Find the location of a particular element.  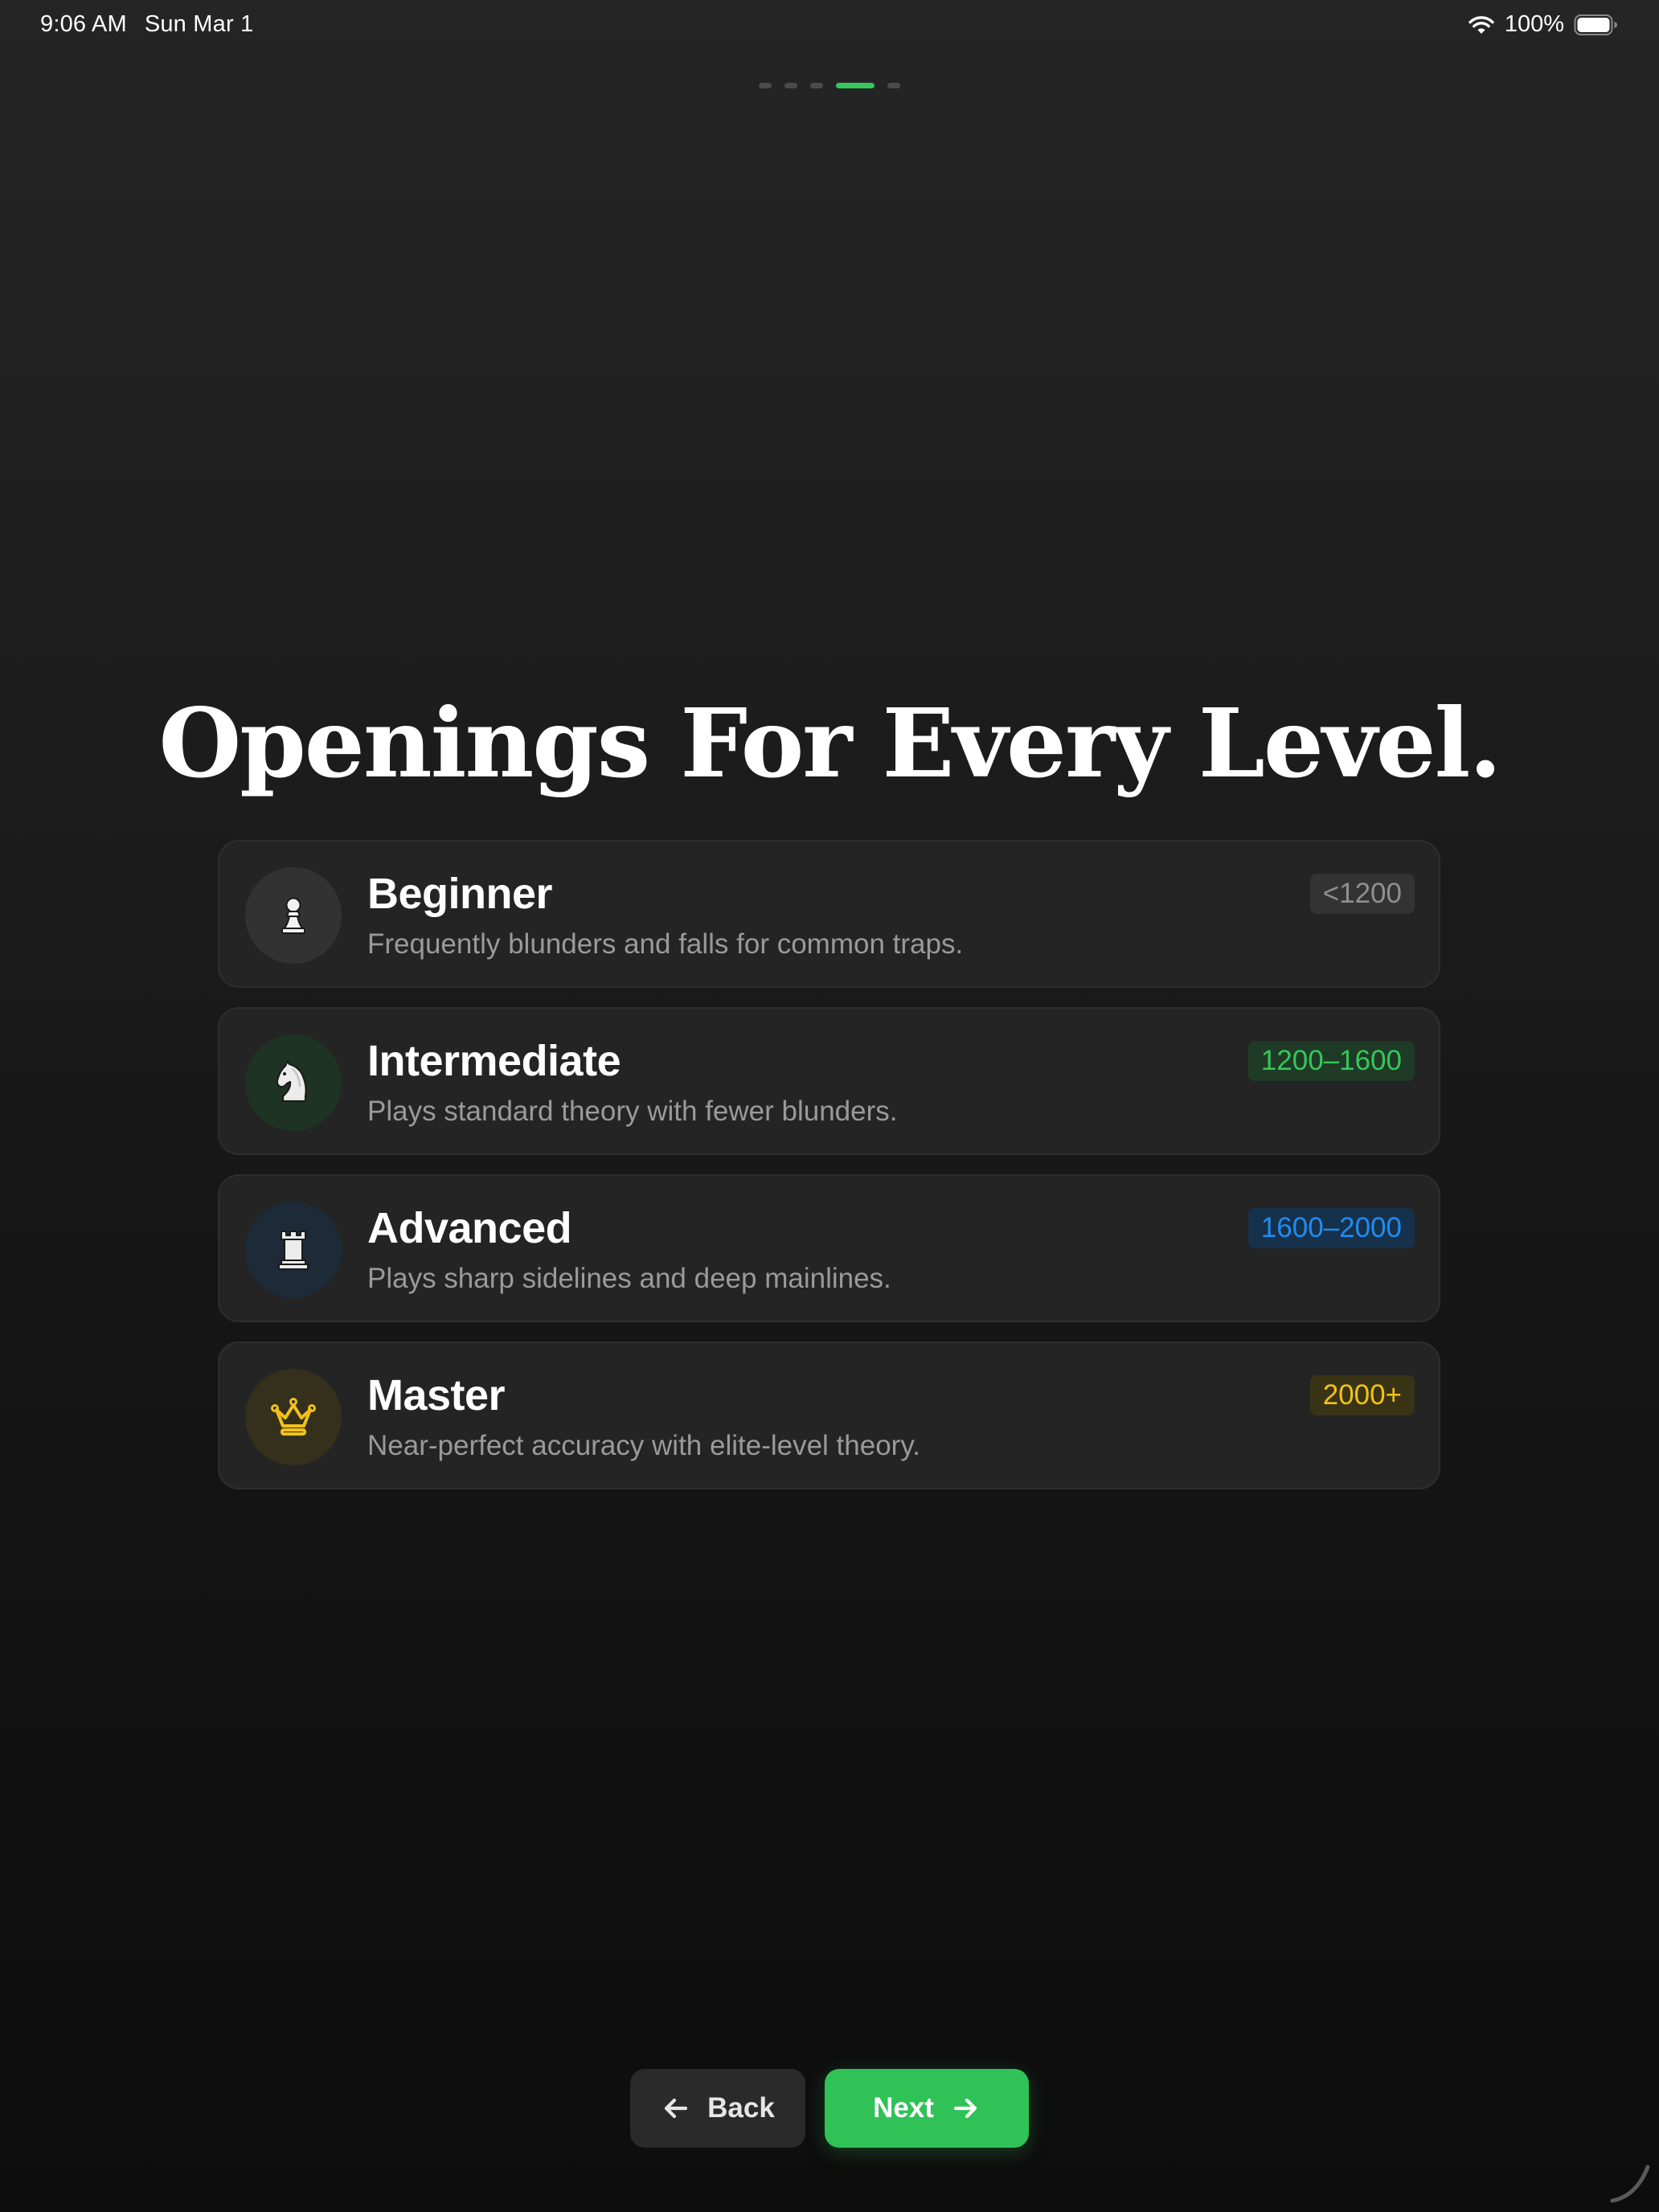

rating-badge: 2000+ is located at coordinates (1362, 1395).